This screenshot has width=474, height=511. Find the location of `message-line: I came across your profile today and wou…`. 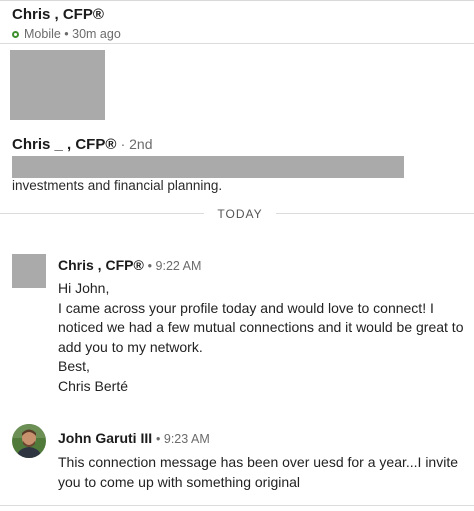

message-line: I came across your profile today and wou… is located at coordinates (246, 307).